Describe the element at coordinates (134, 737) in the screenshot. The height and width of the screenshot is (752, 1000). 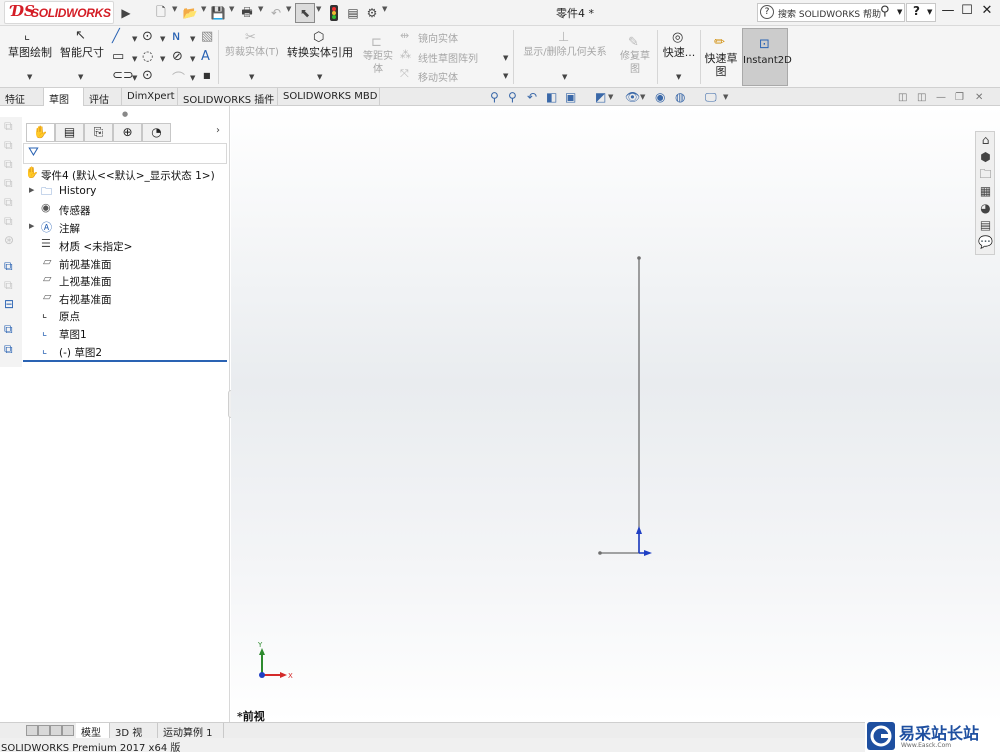
I see `tab-3d-view: 3D 视图` at that location.